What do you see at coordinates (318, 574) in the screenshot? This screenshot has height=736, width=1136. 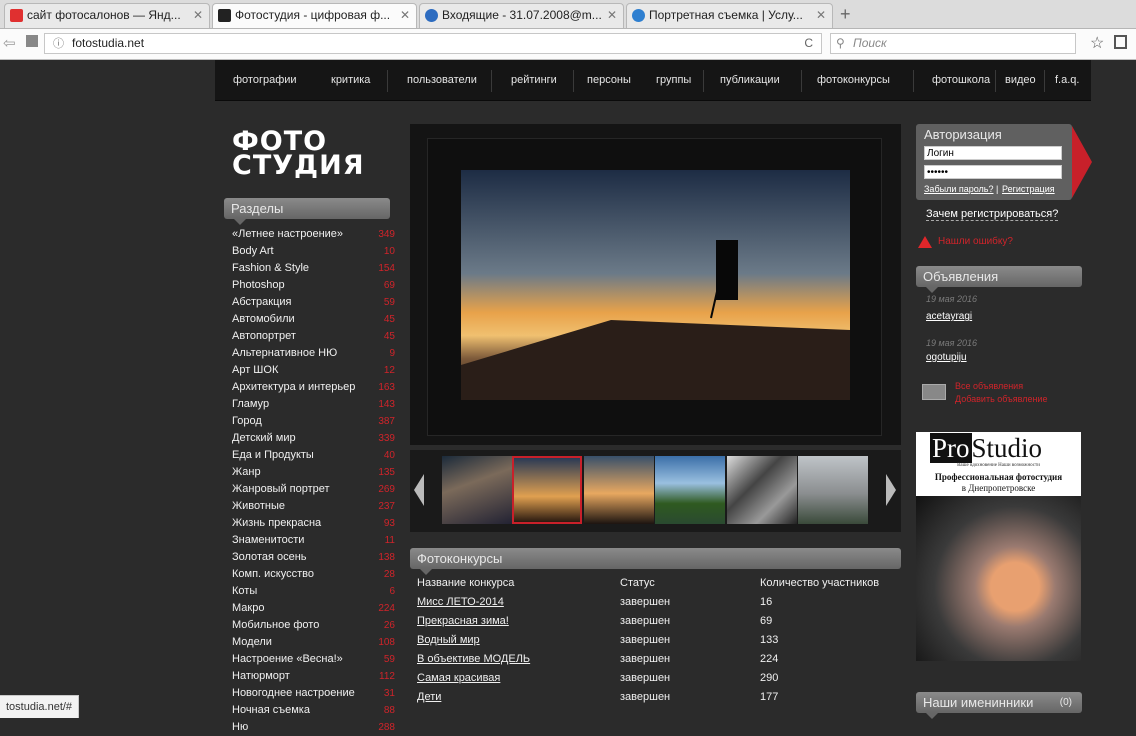 I see `section-item: Комп. искусство 28` at bounding box center [318, 574].